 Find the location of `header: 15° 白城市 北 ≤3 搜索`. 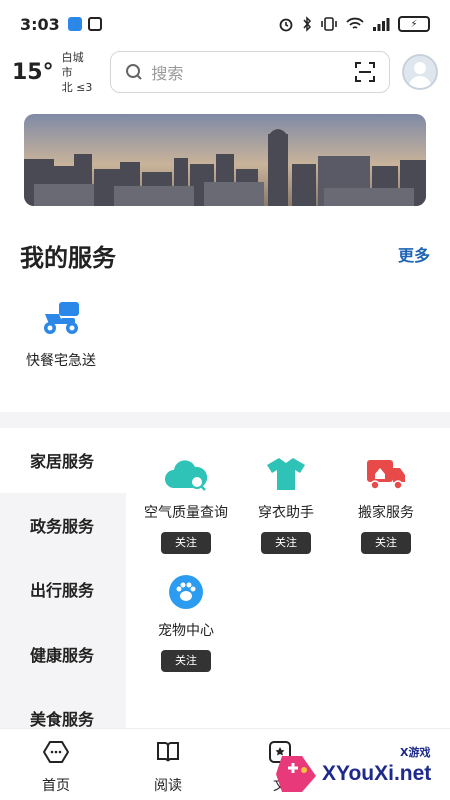

header: 15° 白城市 北 ≤3 搜索 is located at coordinates (225, 72).